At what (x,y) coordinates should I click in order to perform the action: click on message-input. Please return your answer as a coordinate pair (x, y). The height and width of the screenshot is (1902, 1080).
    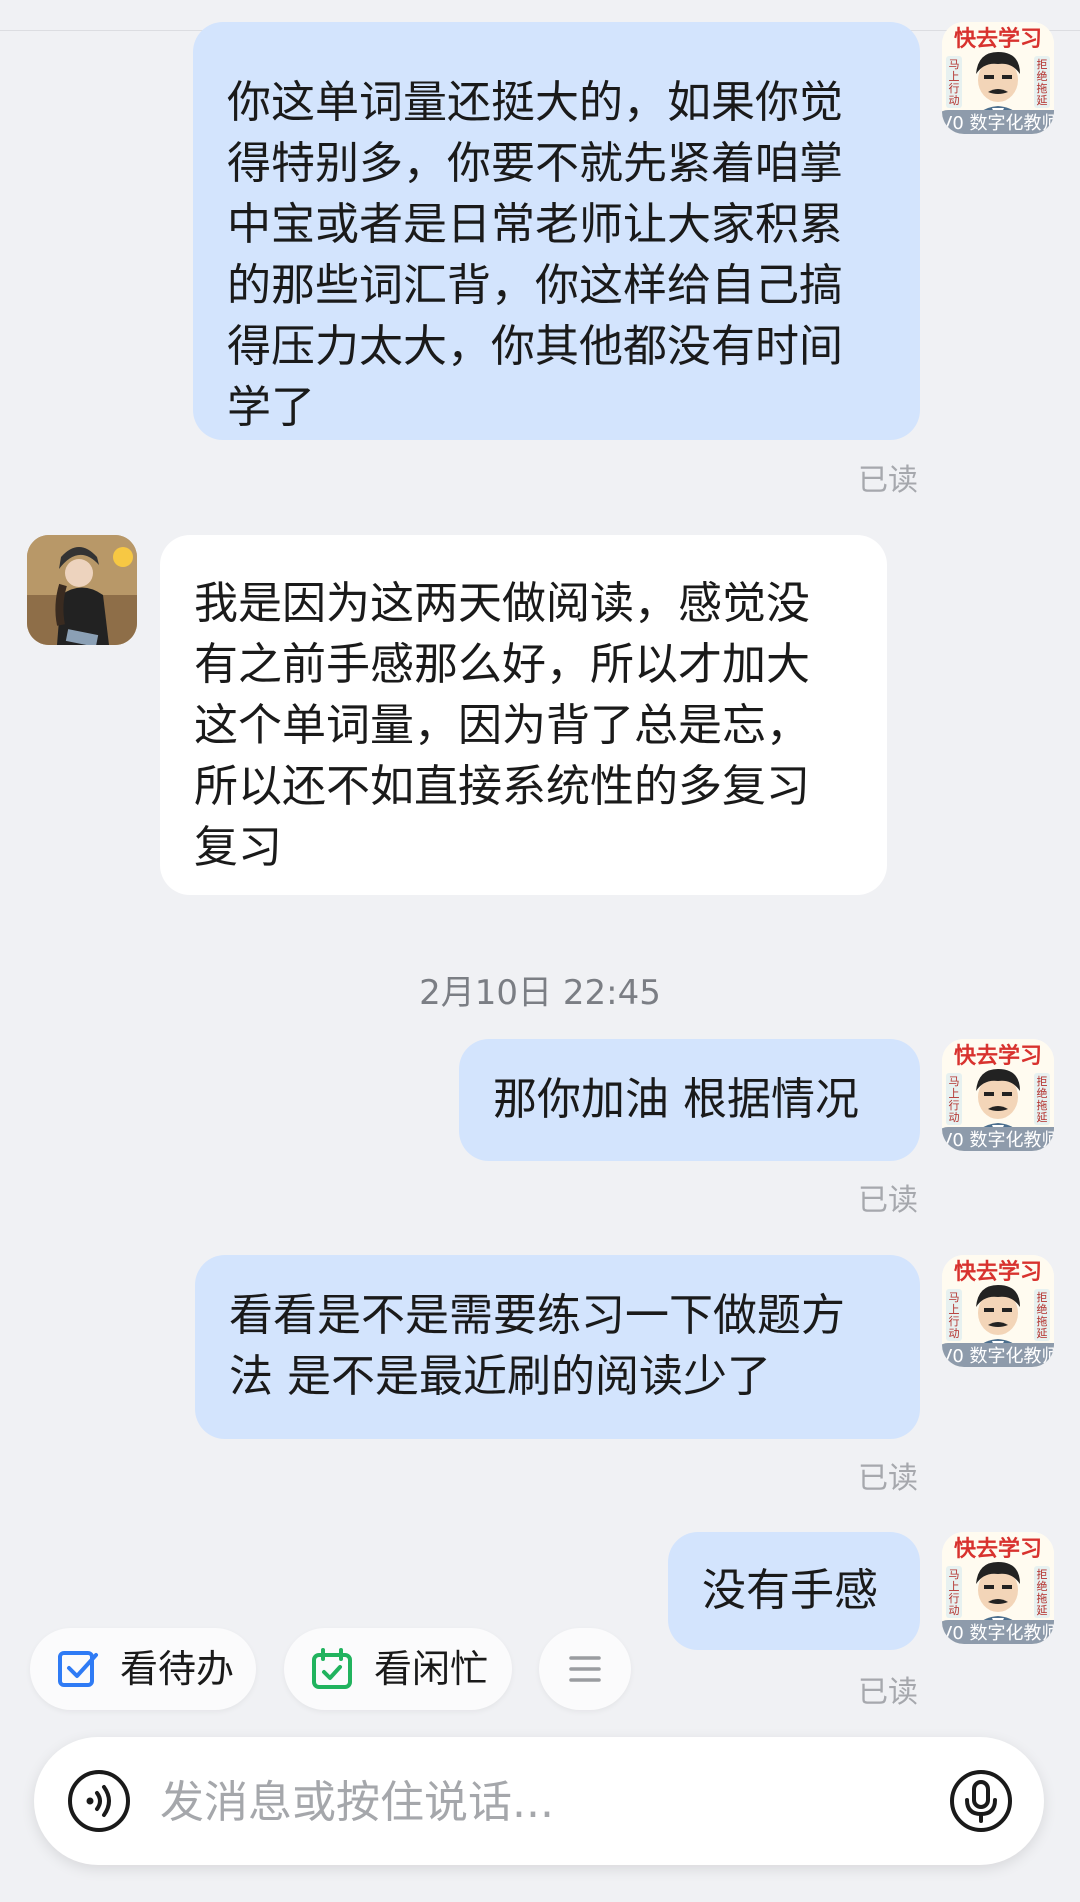
    Looking at the image, I should click on (540, 1802).